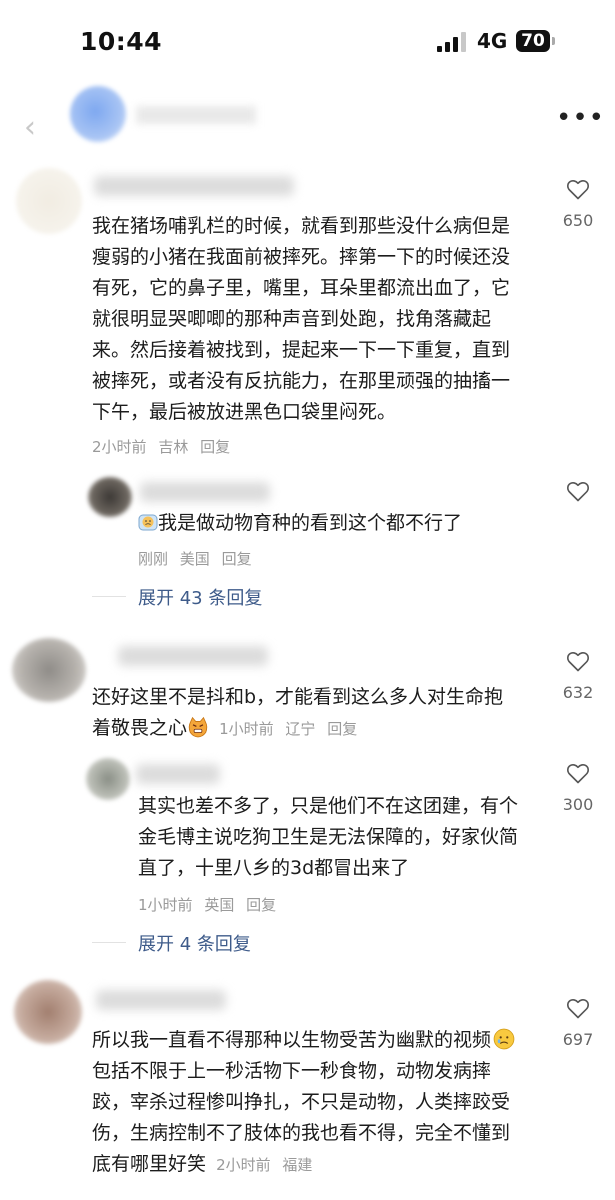  I want to click on battery-icon: 70, so click(533, 41).